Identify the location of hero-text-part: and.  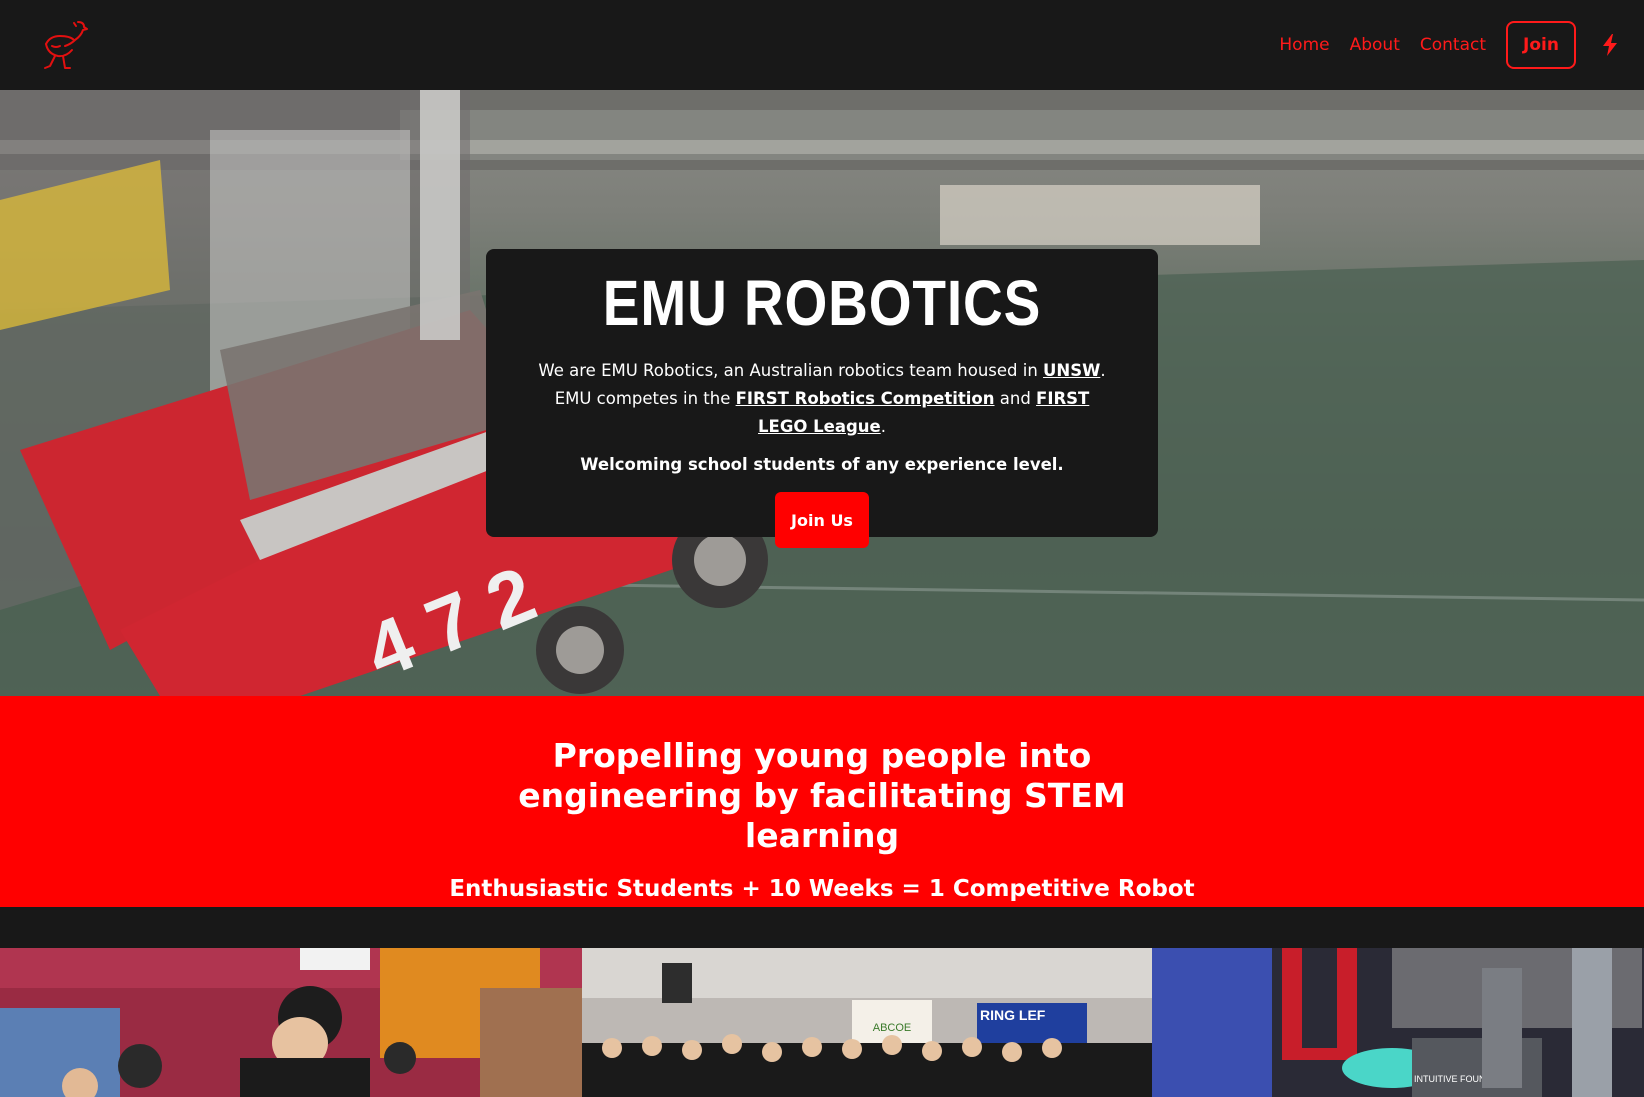
(1015, 398).